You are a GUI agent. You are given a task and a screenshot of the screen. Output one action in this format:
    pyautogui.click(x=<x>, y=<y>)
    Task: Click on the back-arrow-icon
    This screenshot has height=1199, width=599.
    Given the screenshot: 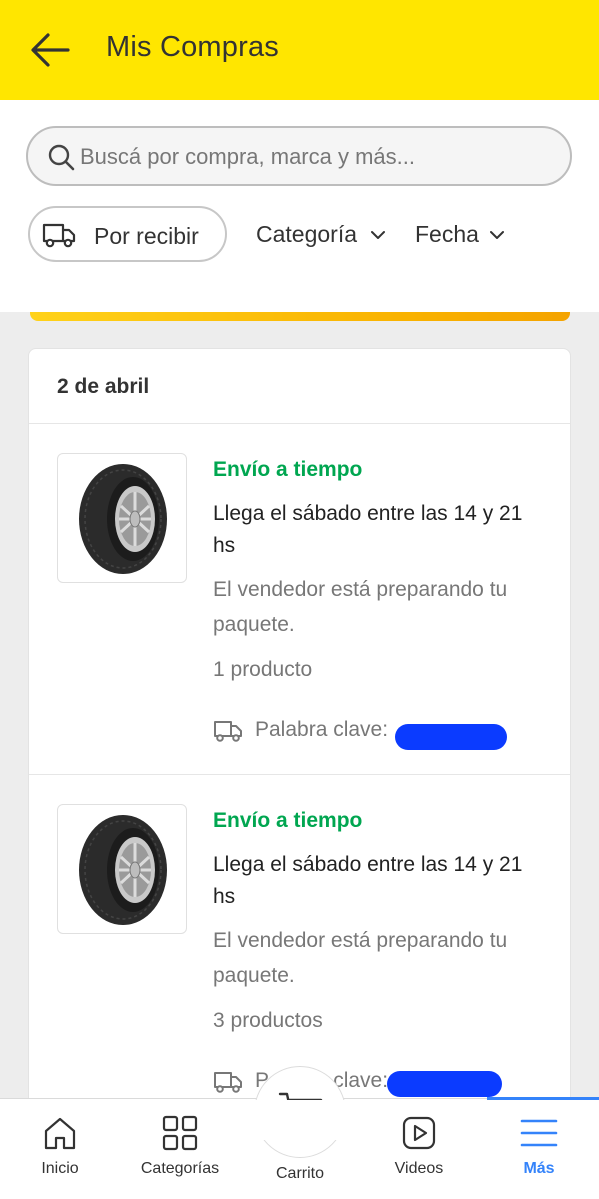 What is the action you would take?
    pyautogui.click(x=50, y=50)
    